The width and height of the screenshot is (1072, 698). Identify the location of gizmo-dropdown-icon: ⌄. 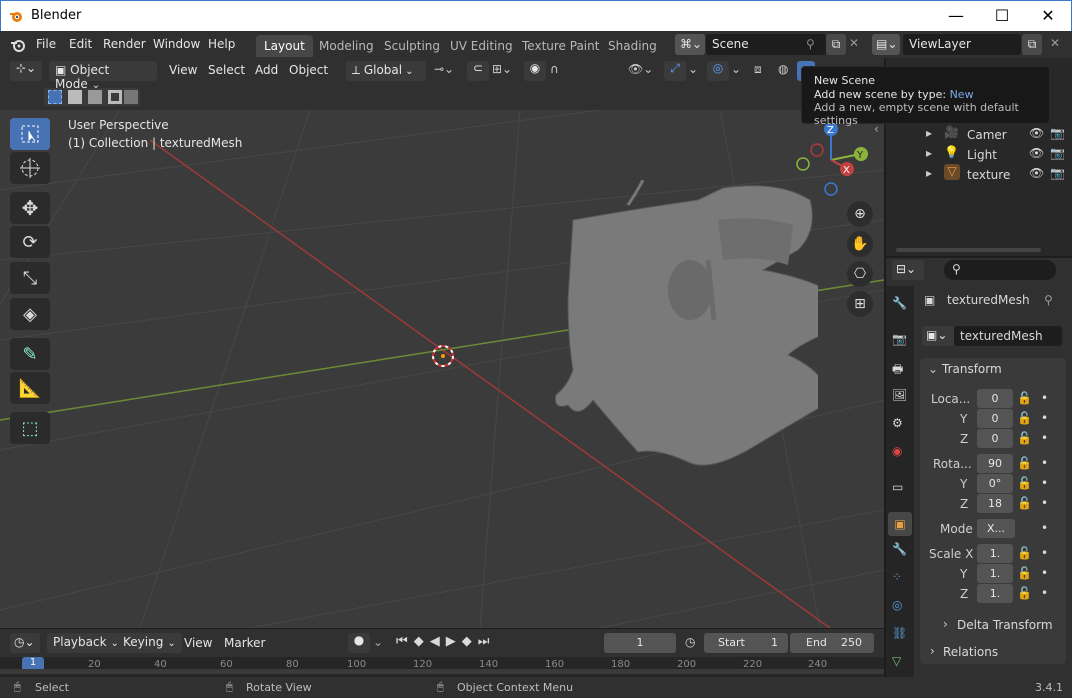
(693, 69).